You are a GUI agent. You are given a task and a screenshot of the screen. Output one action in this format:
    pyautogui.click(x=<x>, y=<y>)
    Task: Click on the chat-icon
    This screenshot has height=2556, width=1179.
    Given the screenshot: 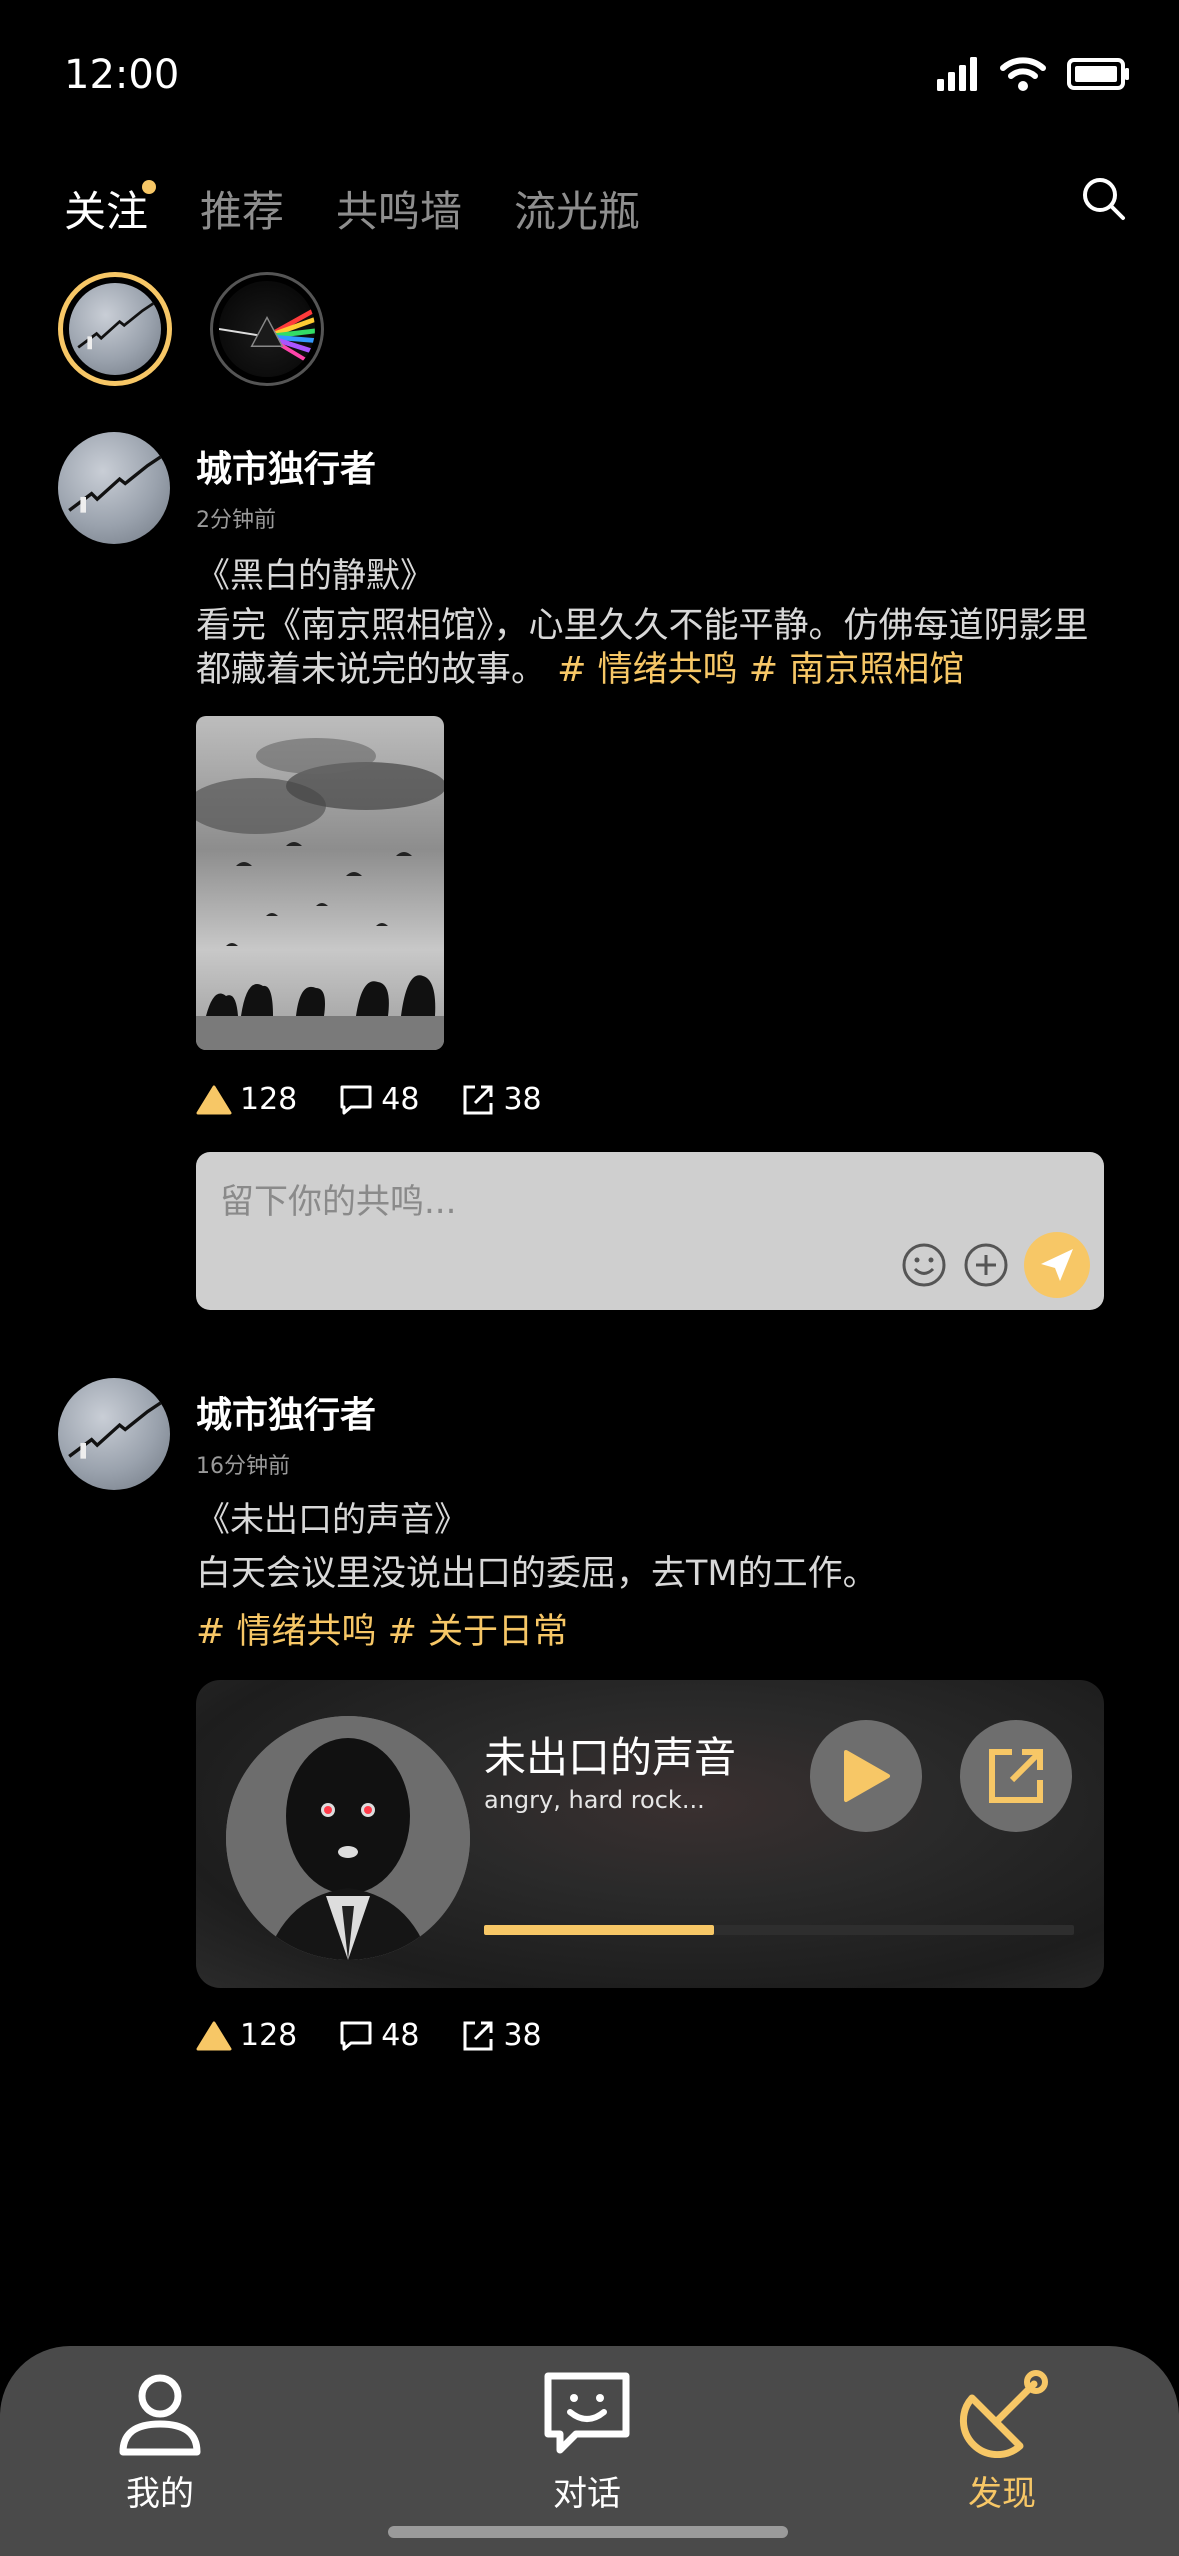 What is the action you would take?
    pyautogui.click(x=587, y=2413)
    